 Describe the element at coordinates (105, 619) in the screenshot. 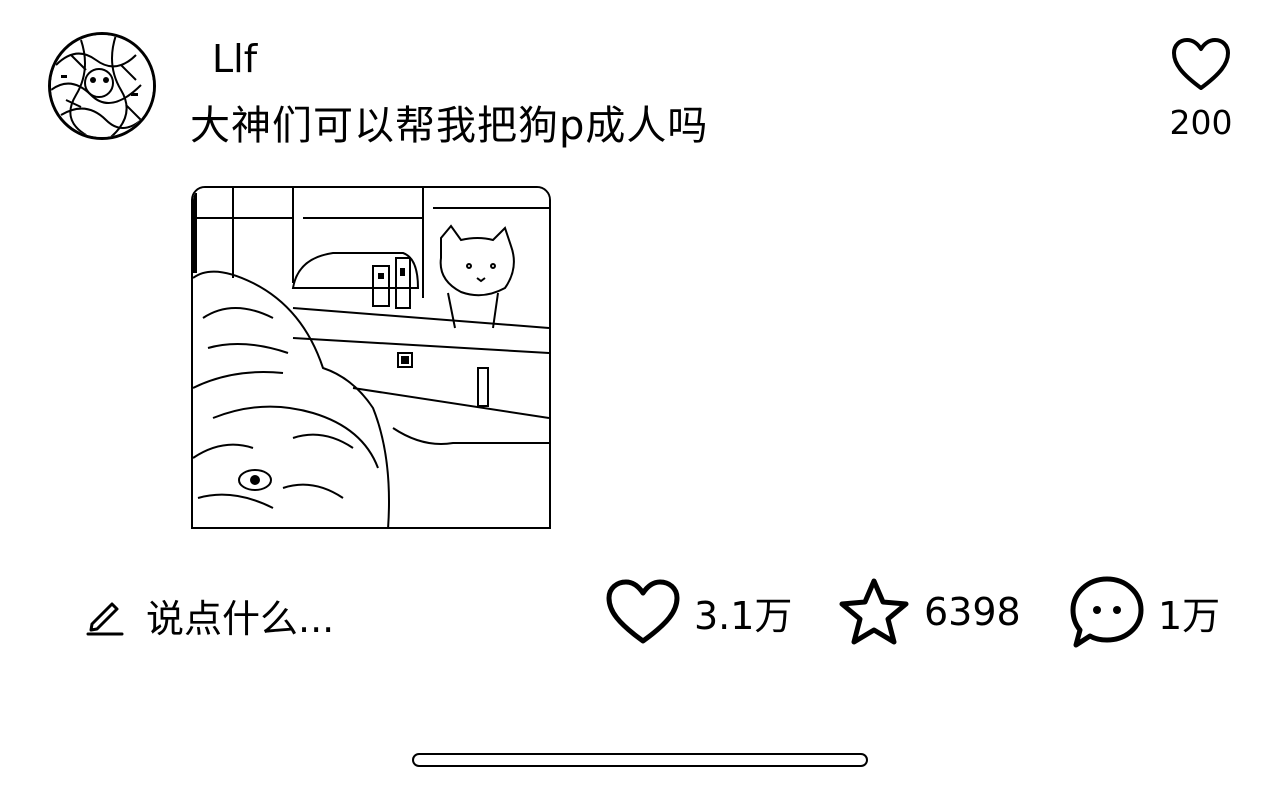

I see `pencil-icon` at that location.